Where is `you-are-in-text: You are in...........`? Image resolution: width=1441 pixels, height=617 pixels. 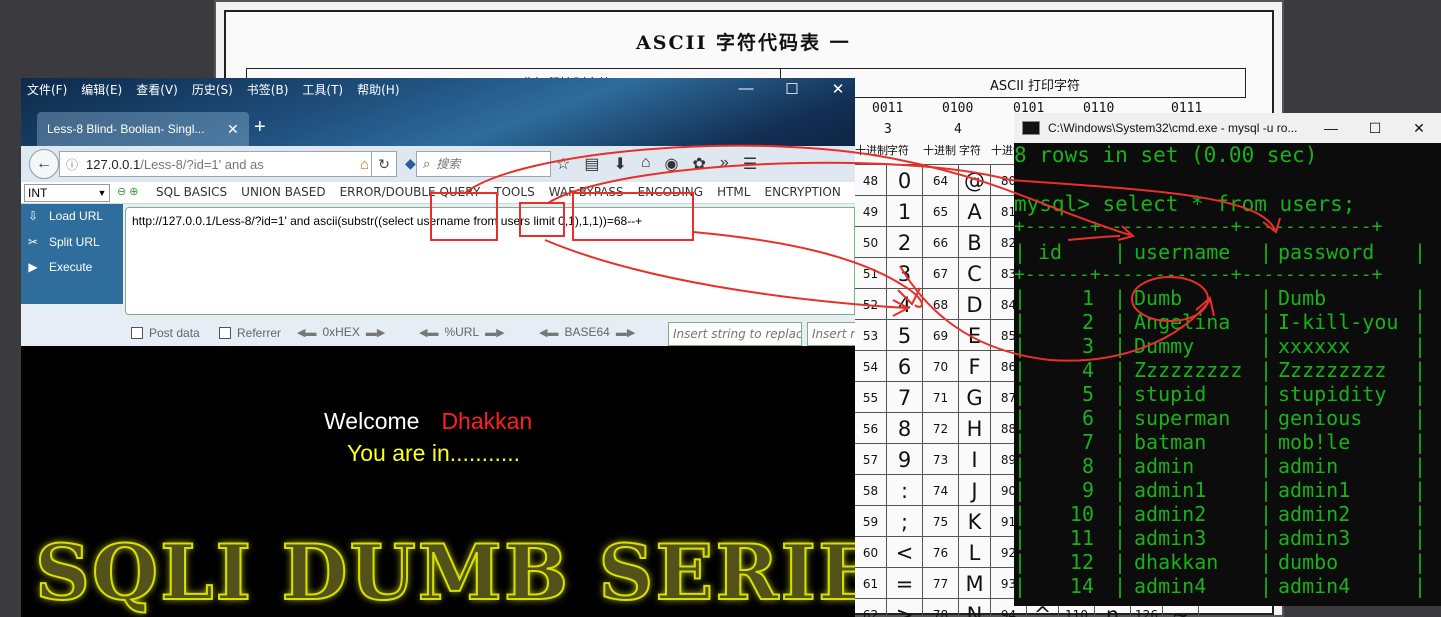
you-are-in-text: You are in........... is located at coordinates (434, 453).